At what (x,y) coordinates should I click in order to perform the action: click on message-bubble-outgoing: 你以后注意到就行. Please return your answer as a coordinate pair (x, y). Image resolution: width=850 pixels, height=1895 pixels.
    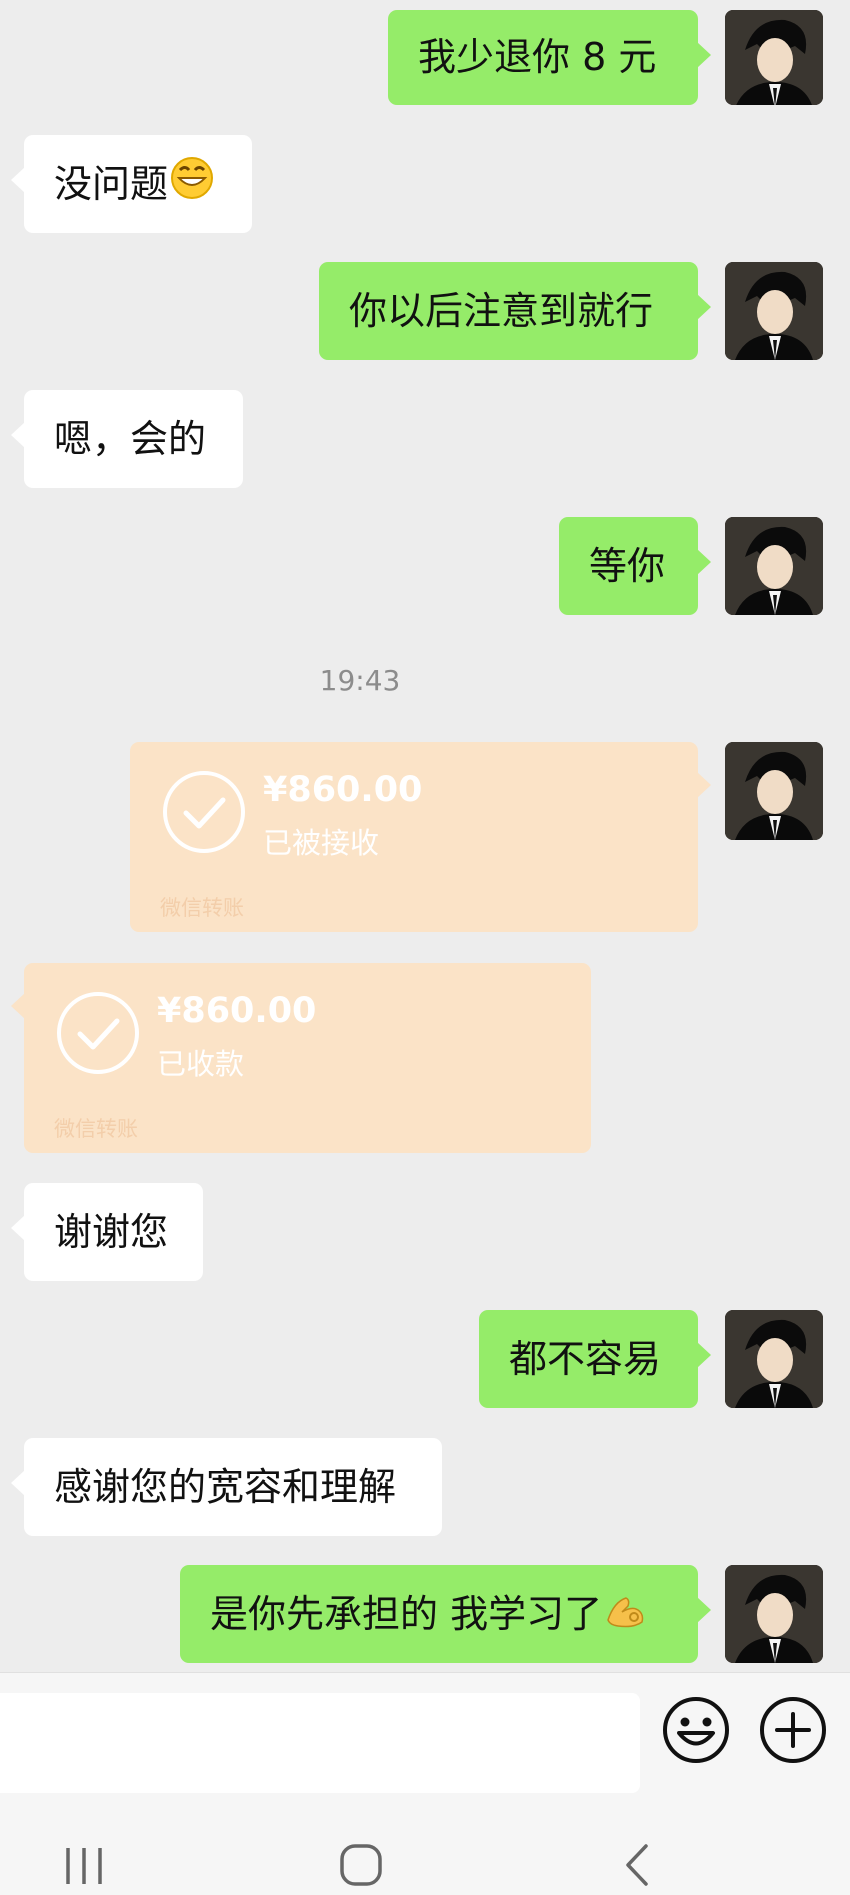
    Looking at the image, I should click on (515, 311).